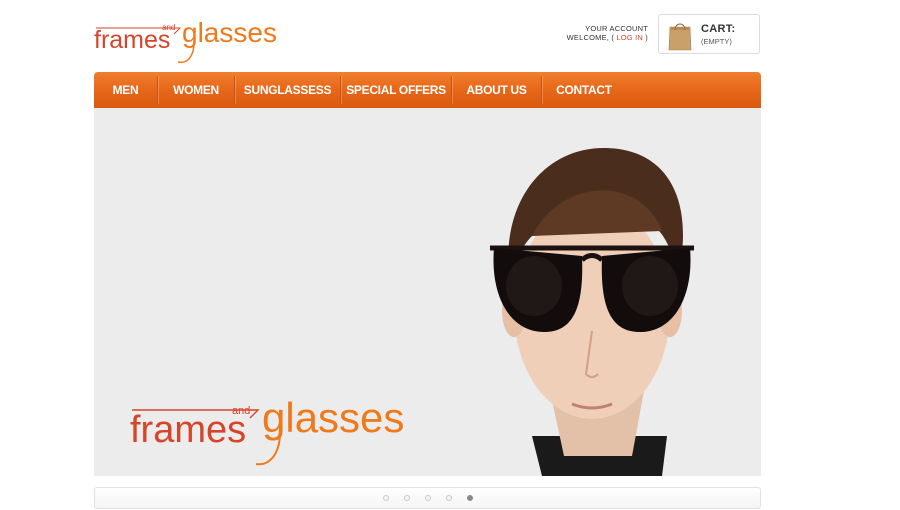 The width and height of the screenshot is (900, 510). I want to click on shopping-bag-icon, so click(680, 35).